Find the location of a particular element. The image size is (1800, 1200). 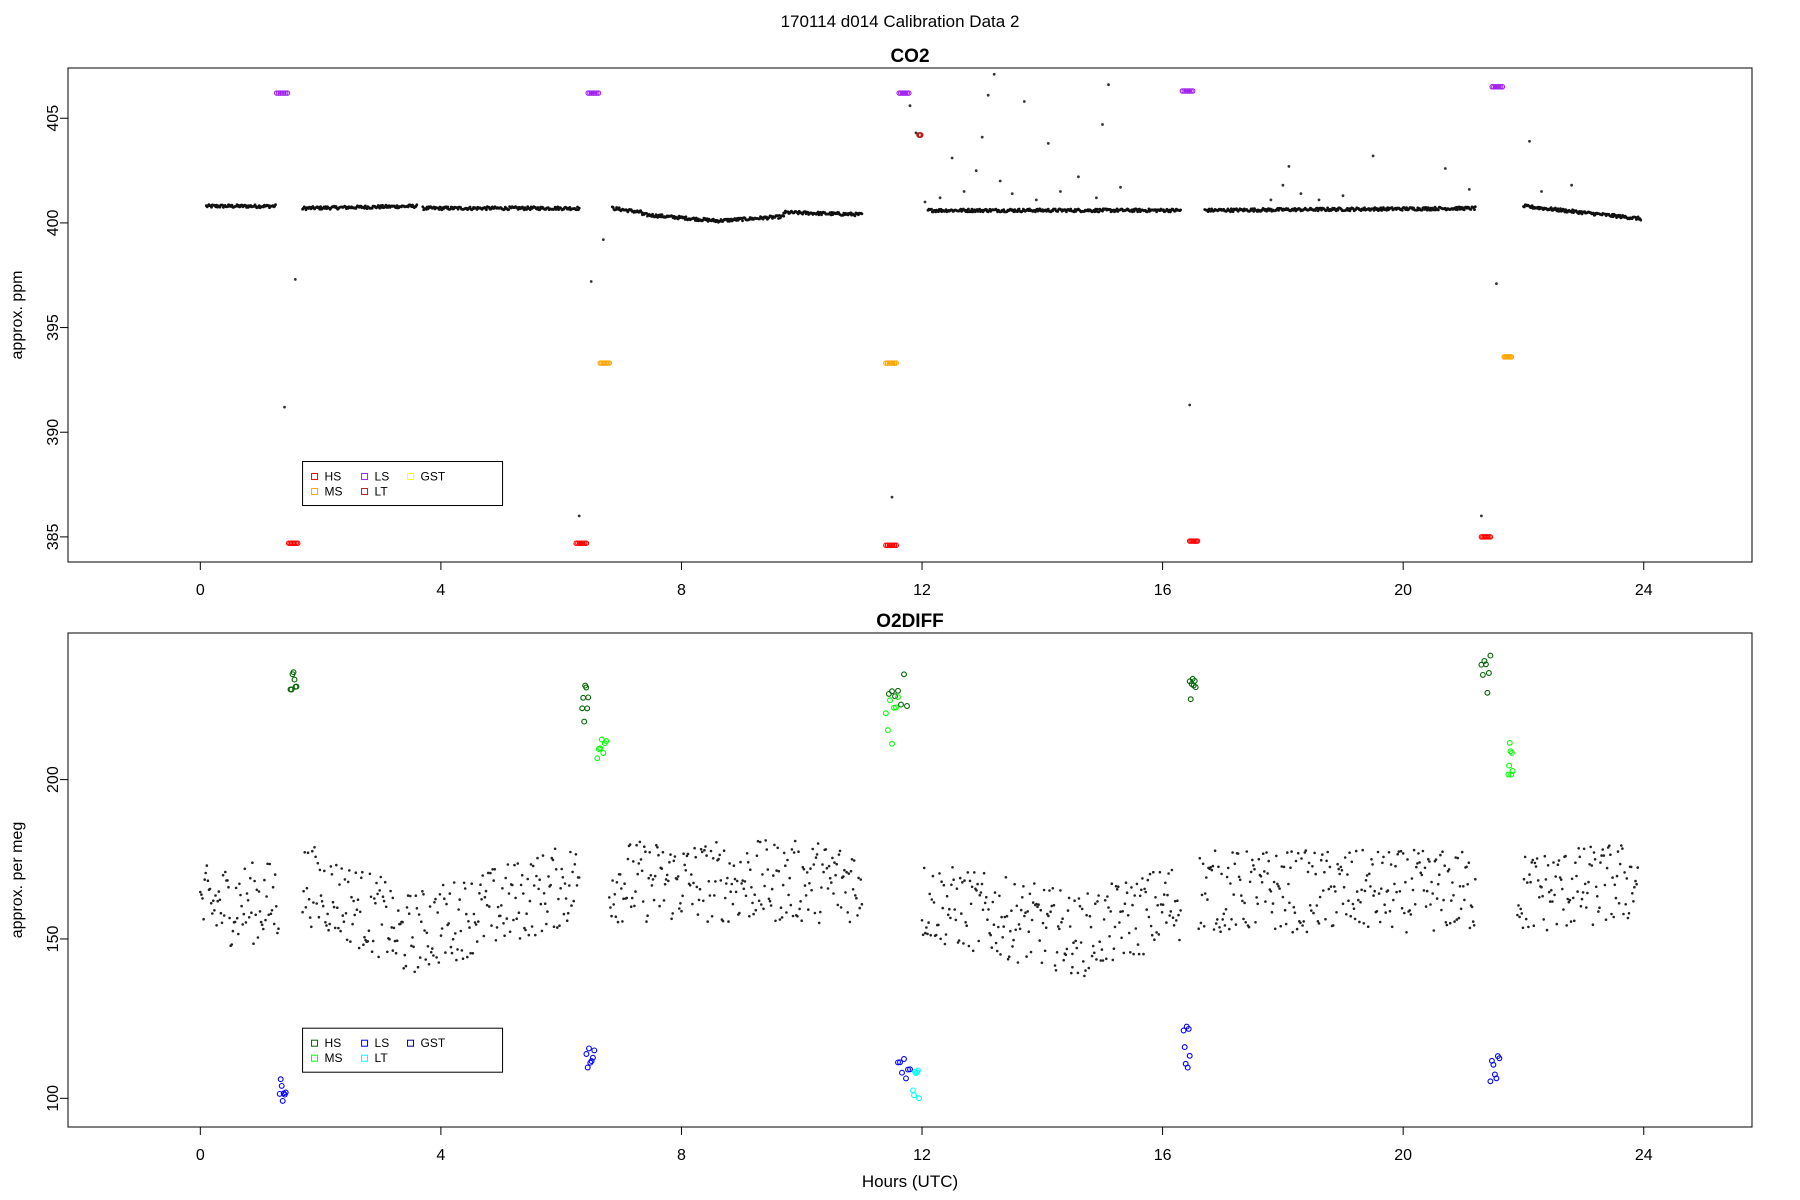

y-tick-label: 100 is located at coordinates (53, 1098).